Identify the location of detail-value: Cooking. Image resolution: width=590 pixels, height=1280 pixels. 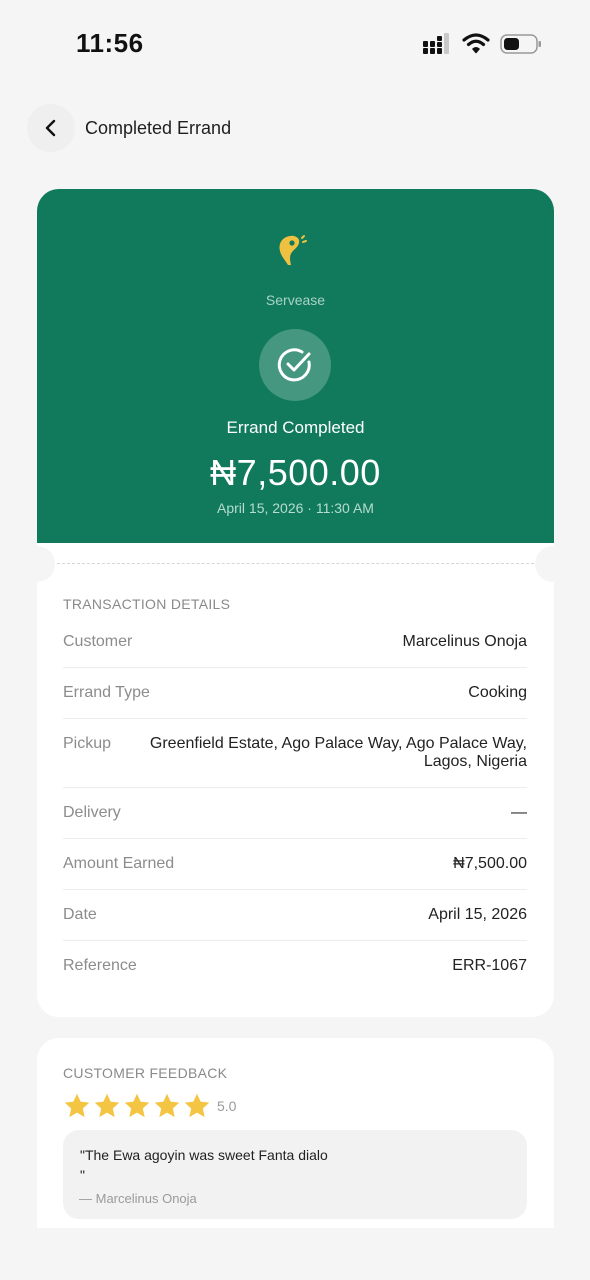
(497, 692).